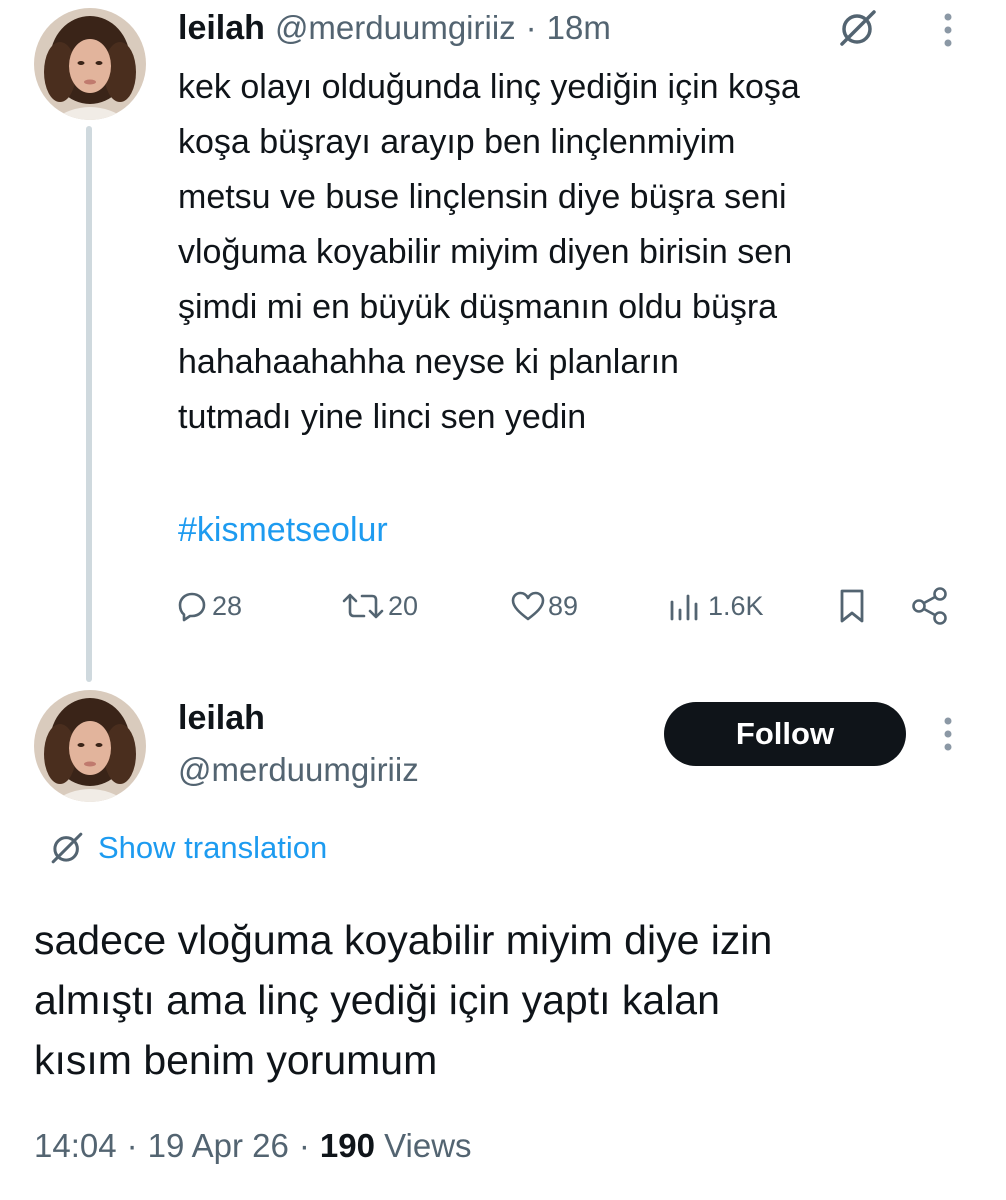 Image resolution: width=1006 pixels, height=1200 pixels. What do you see at coordinates (89, 404) in the screenshot?
I see `thread-line` at bounding box center [89, 404].